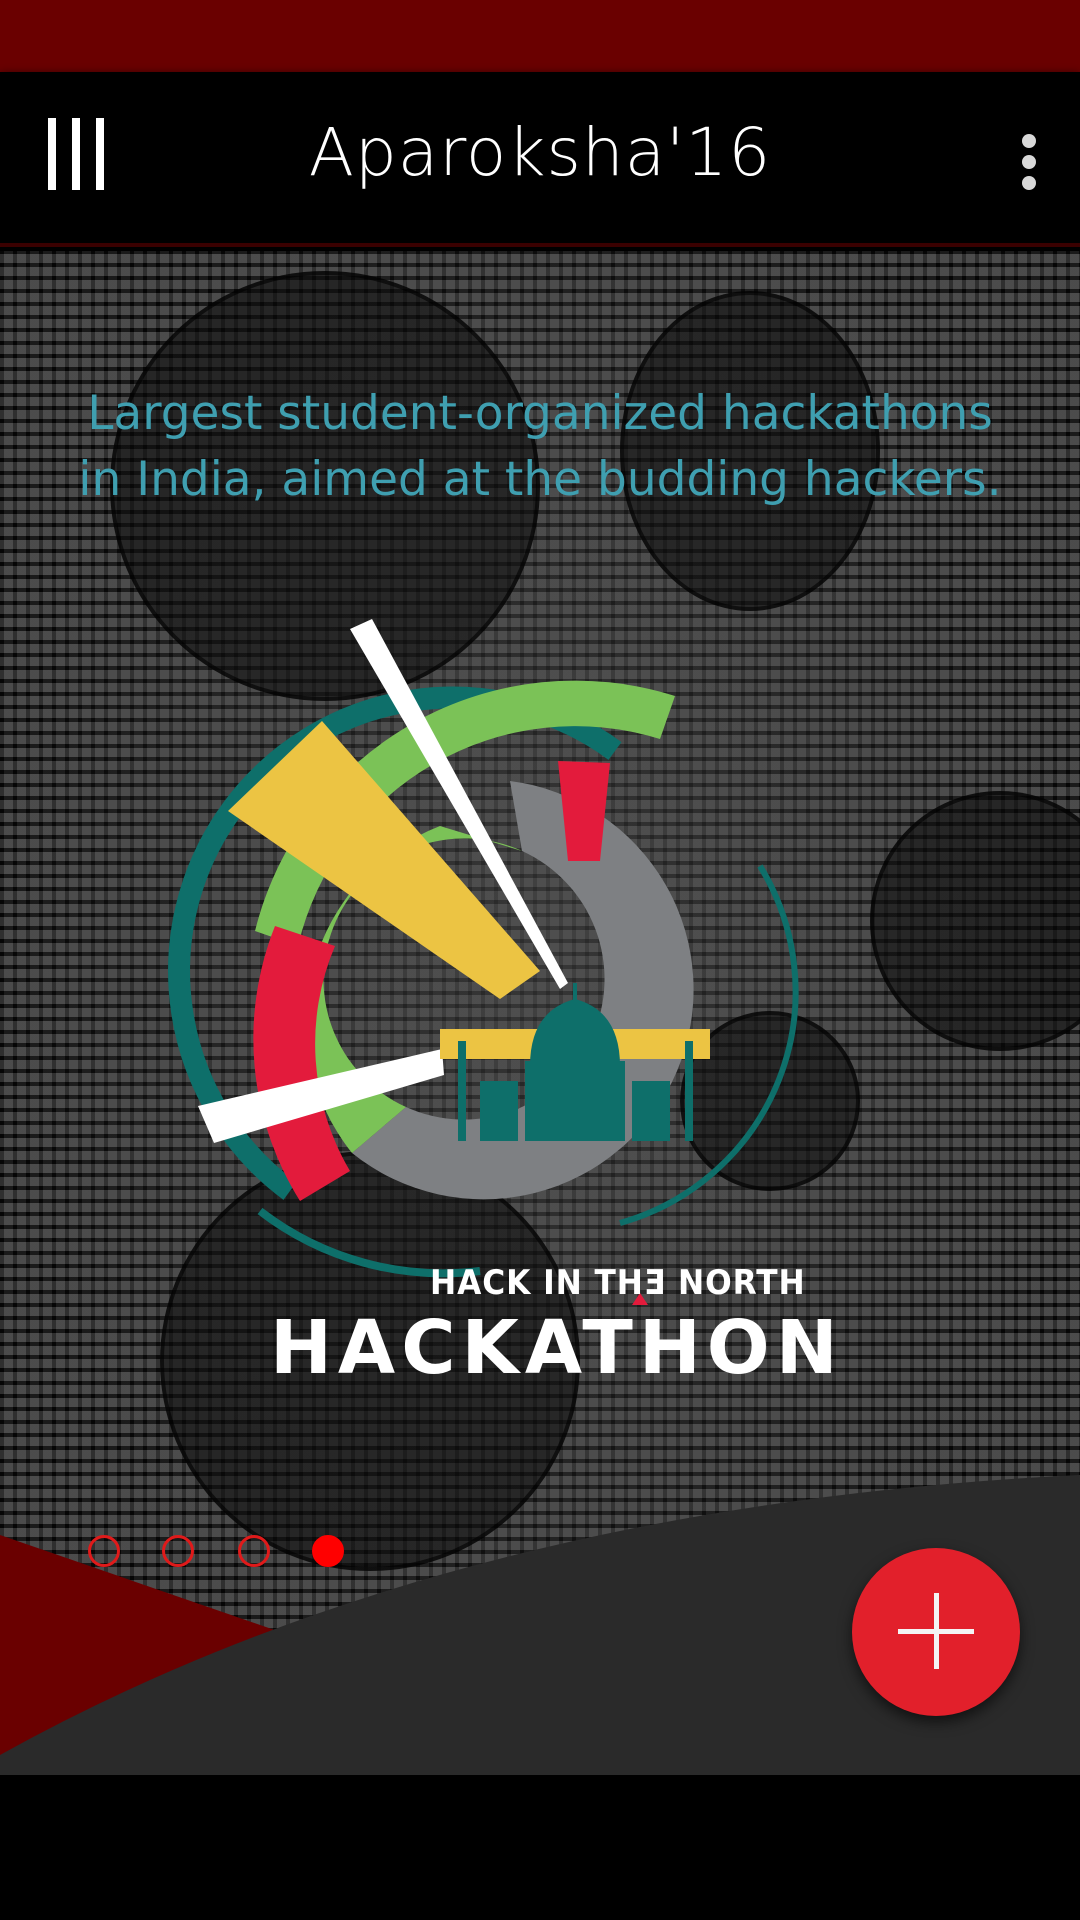  I want to click on more-vert-icon, so click(1029, 162).